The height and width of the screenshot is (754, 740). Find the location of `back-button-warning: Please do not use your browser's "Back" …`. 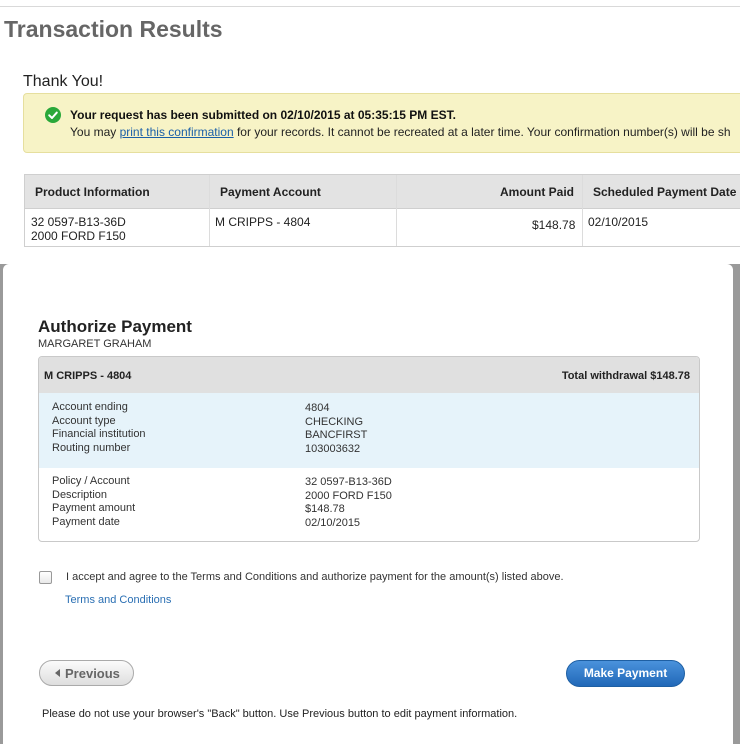

back-button-warning: Please do not use your browser's "Back" … is located at coordinates (280, 714).